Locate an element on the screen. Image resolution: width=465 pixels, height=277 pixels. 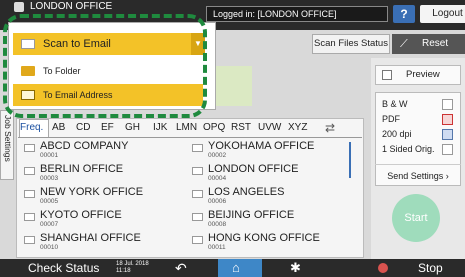
entry-number: 00010 is located at coordinates (49, 247).